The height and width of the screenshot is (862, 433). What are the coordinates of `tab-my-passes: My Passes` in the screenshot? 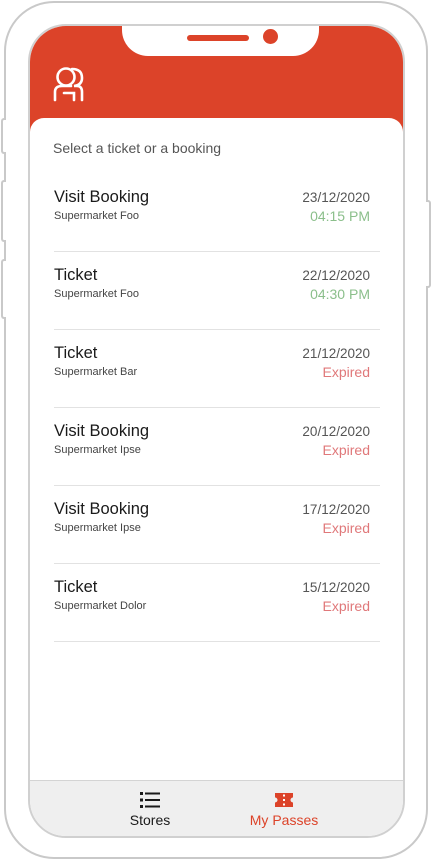 It's located at (284, 808).